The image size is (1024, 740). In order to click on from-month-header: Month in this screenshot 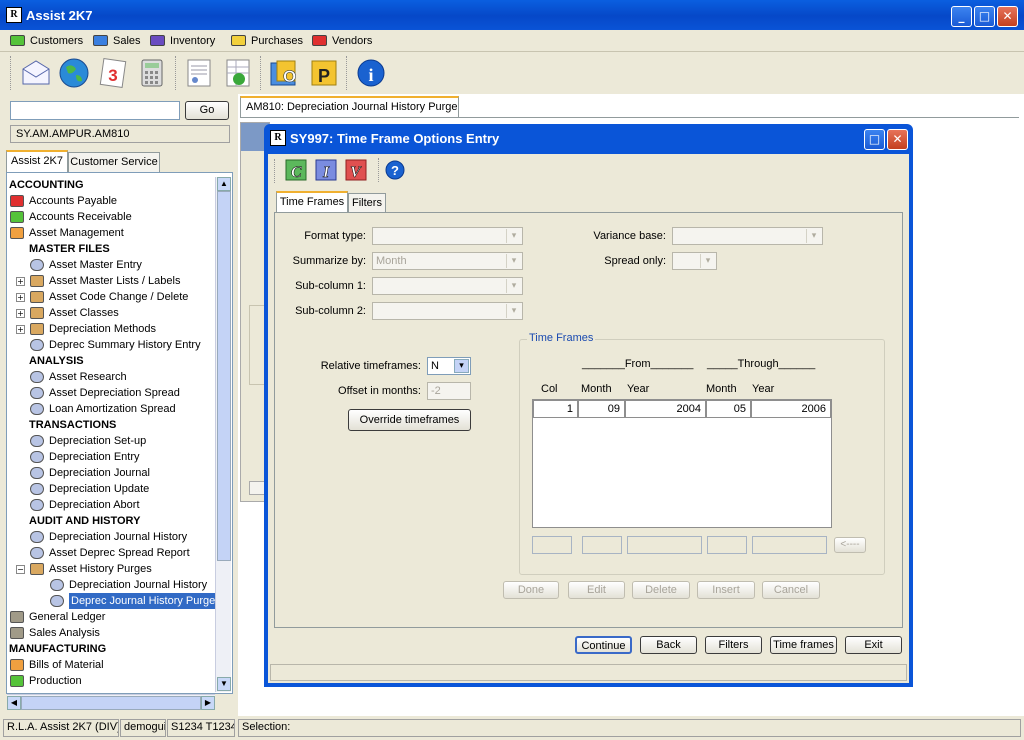, I will do `click(596, 389)`.